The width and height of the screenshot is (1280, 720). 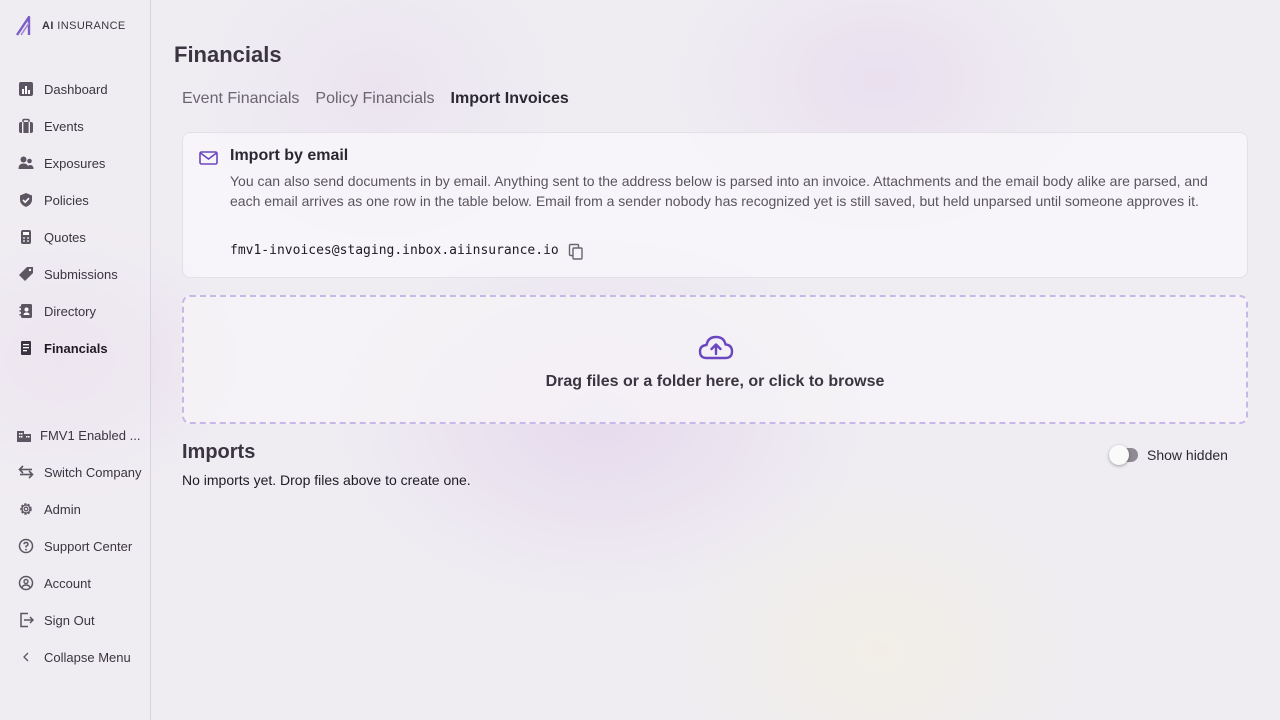 I want to click on sidebar-item-support-center: Support Center, so click(x=75, y=546).